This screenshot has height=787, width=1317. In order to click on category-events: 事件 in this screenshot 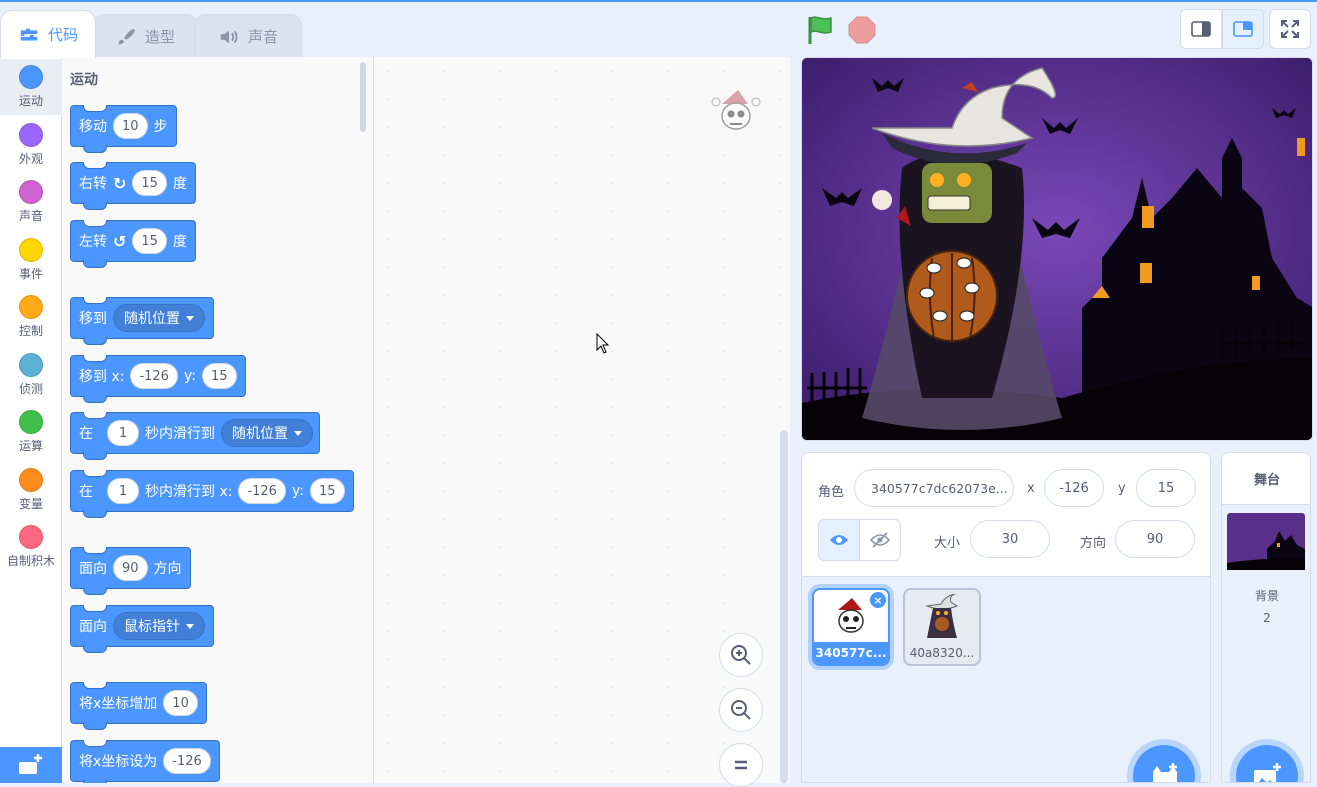, I will do `click(31, 260)`.